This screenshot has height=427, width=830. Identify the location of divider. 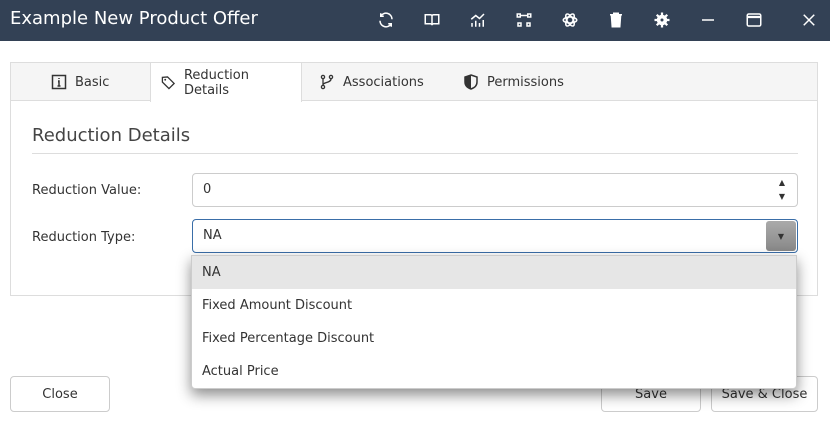
(415, 153).